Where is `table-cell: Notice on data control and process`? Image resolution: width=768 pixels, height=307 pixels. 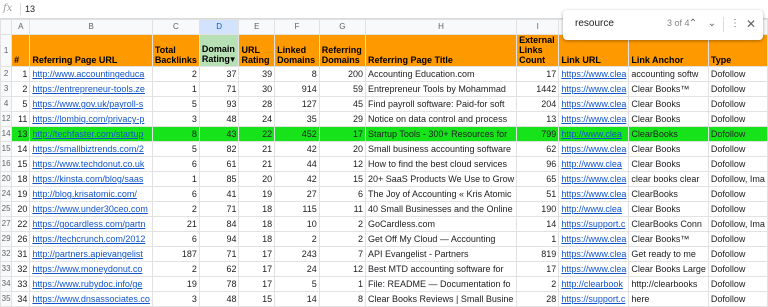 table-cell: Notice on data control and process is located at coordinates (441, 119).